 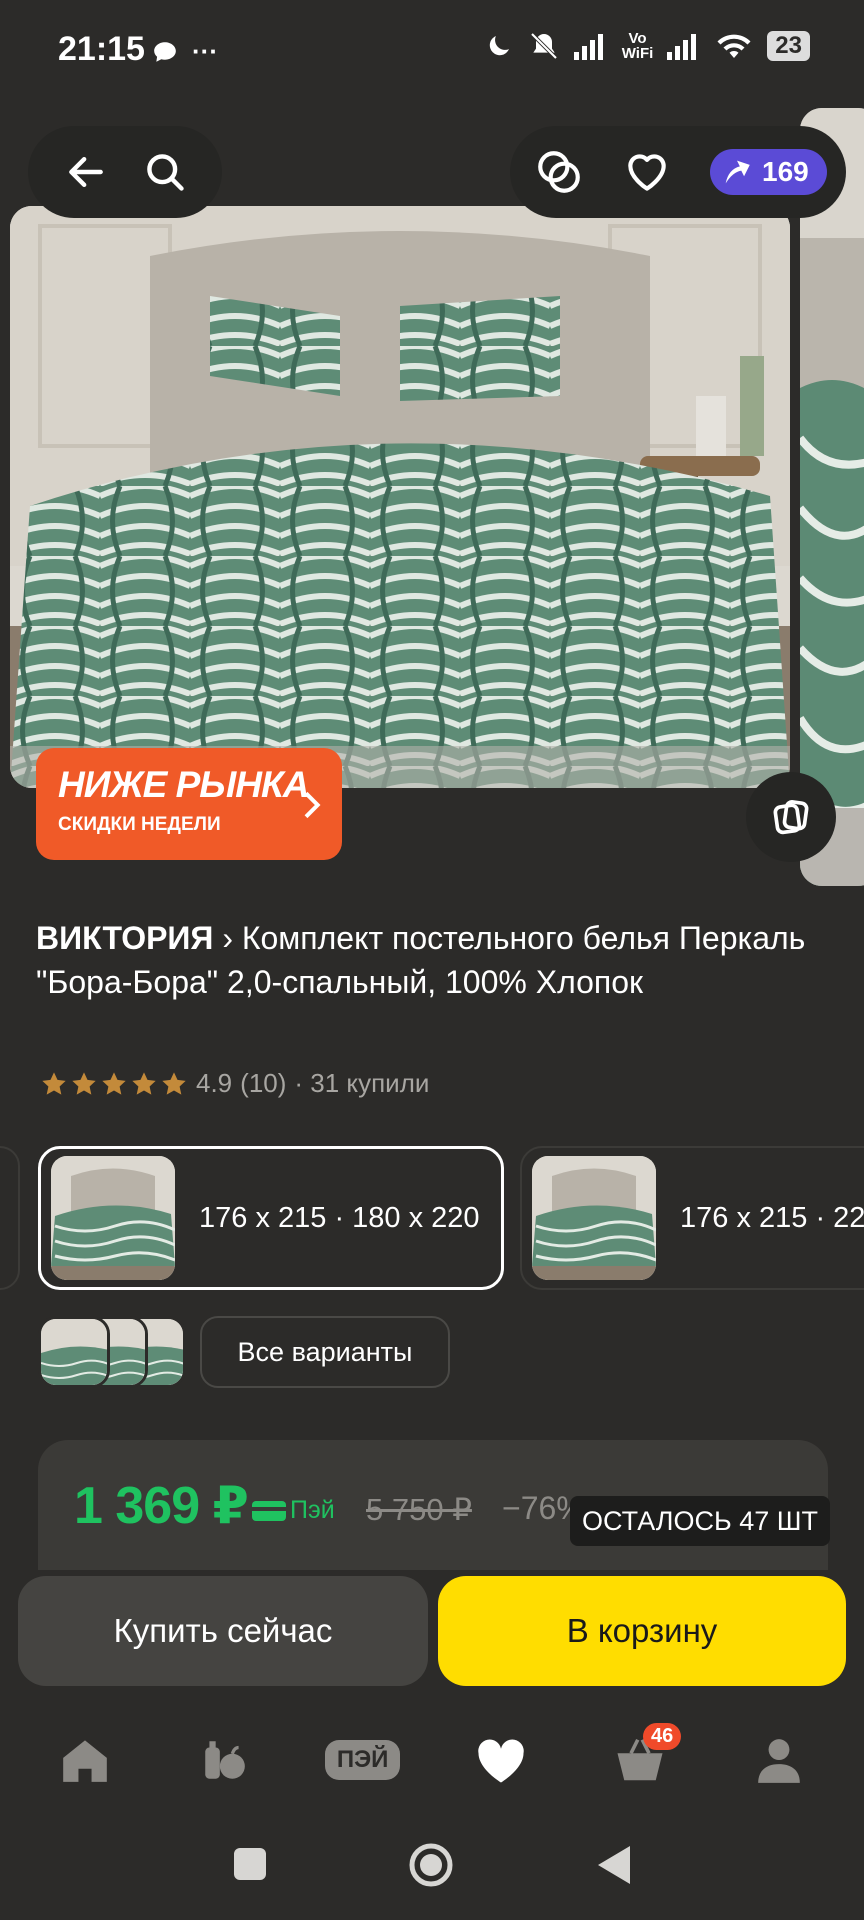 What do you see at coordinates (499, 46) in the screenshot?
I see `moon-icon` at bounding box center [499, 46].